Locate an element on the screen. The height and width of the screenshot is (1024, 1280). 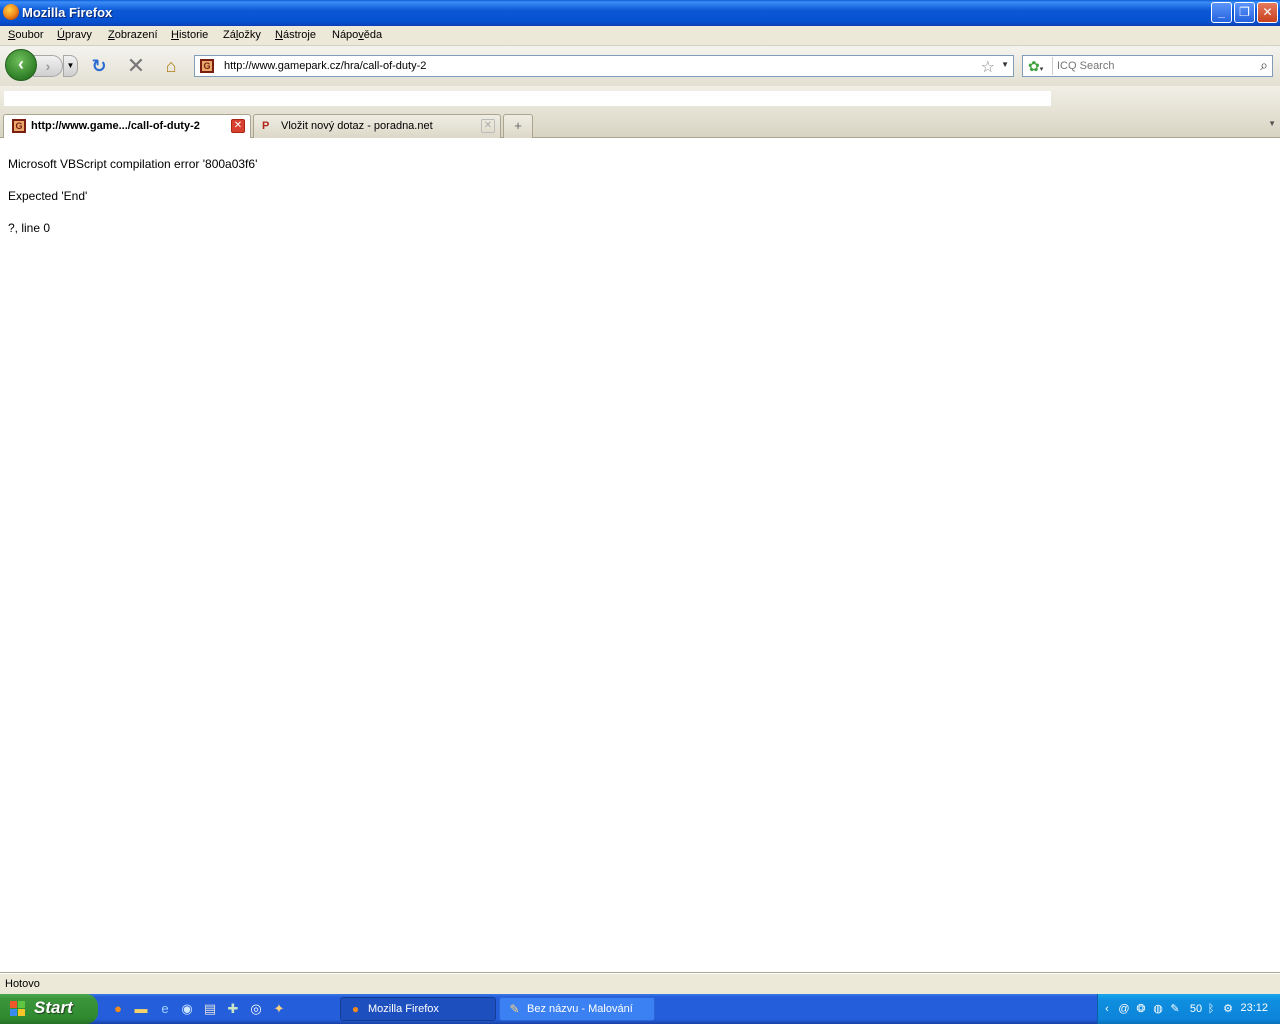
clock: 23:12 is located at coordinates (1254, 1008).